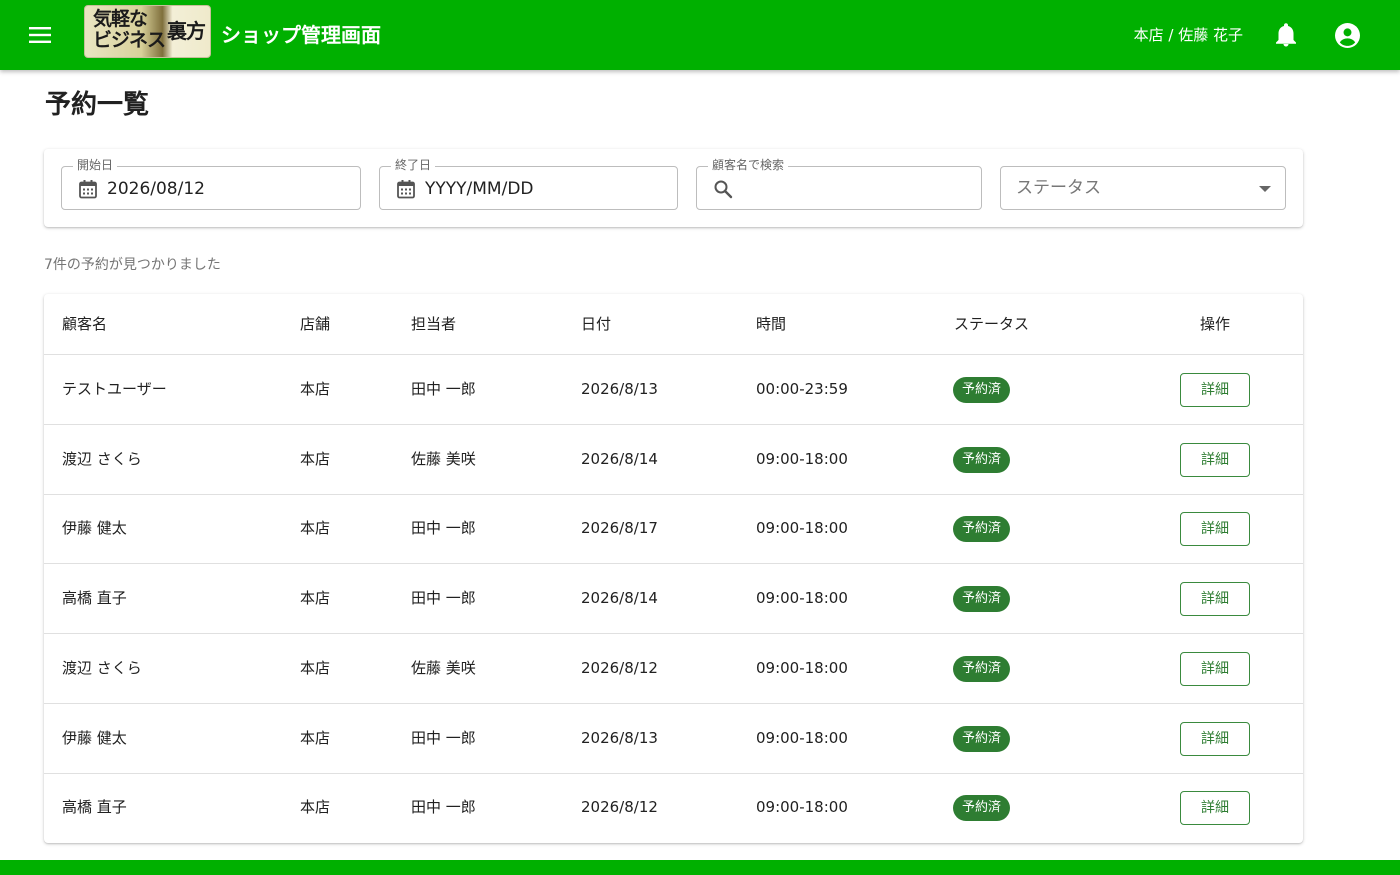  Describe the element at coordinates (673, 460) in the screenshot. I see `table-row: 渡辺 さくら 本店 佐藤 美咲 2026/8/14 09:00-18:00 予約済 詳細` at that location.